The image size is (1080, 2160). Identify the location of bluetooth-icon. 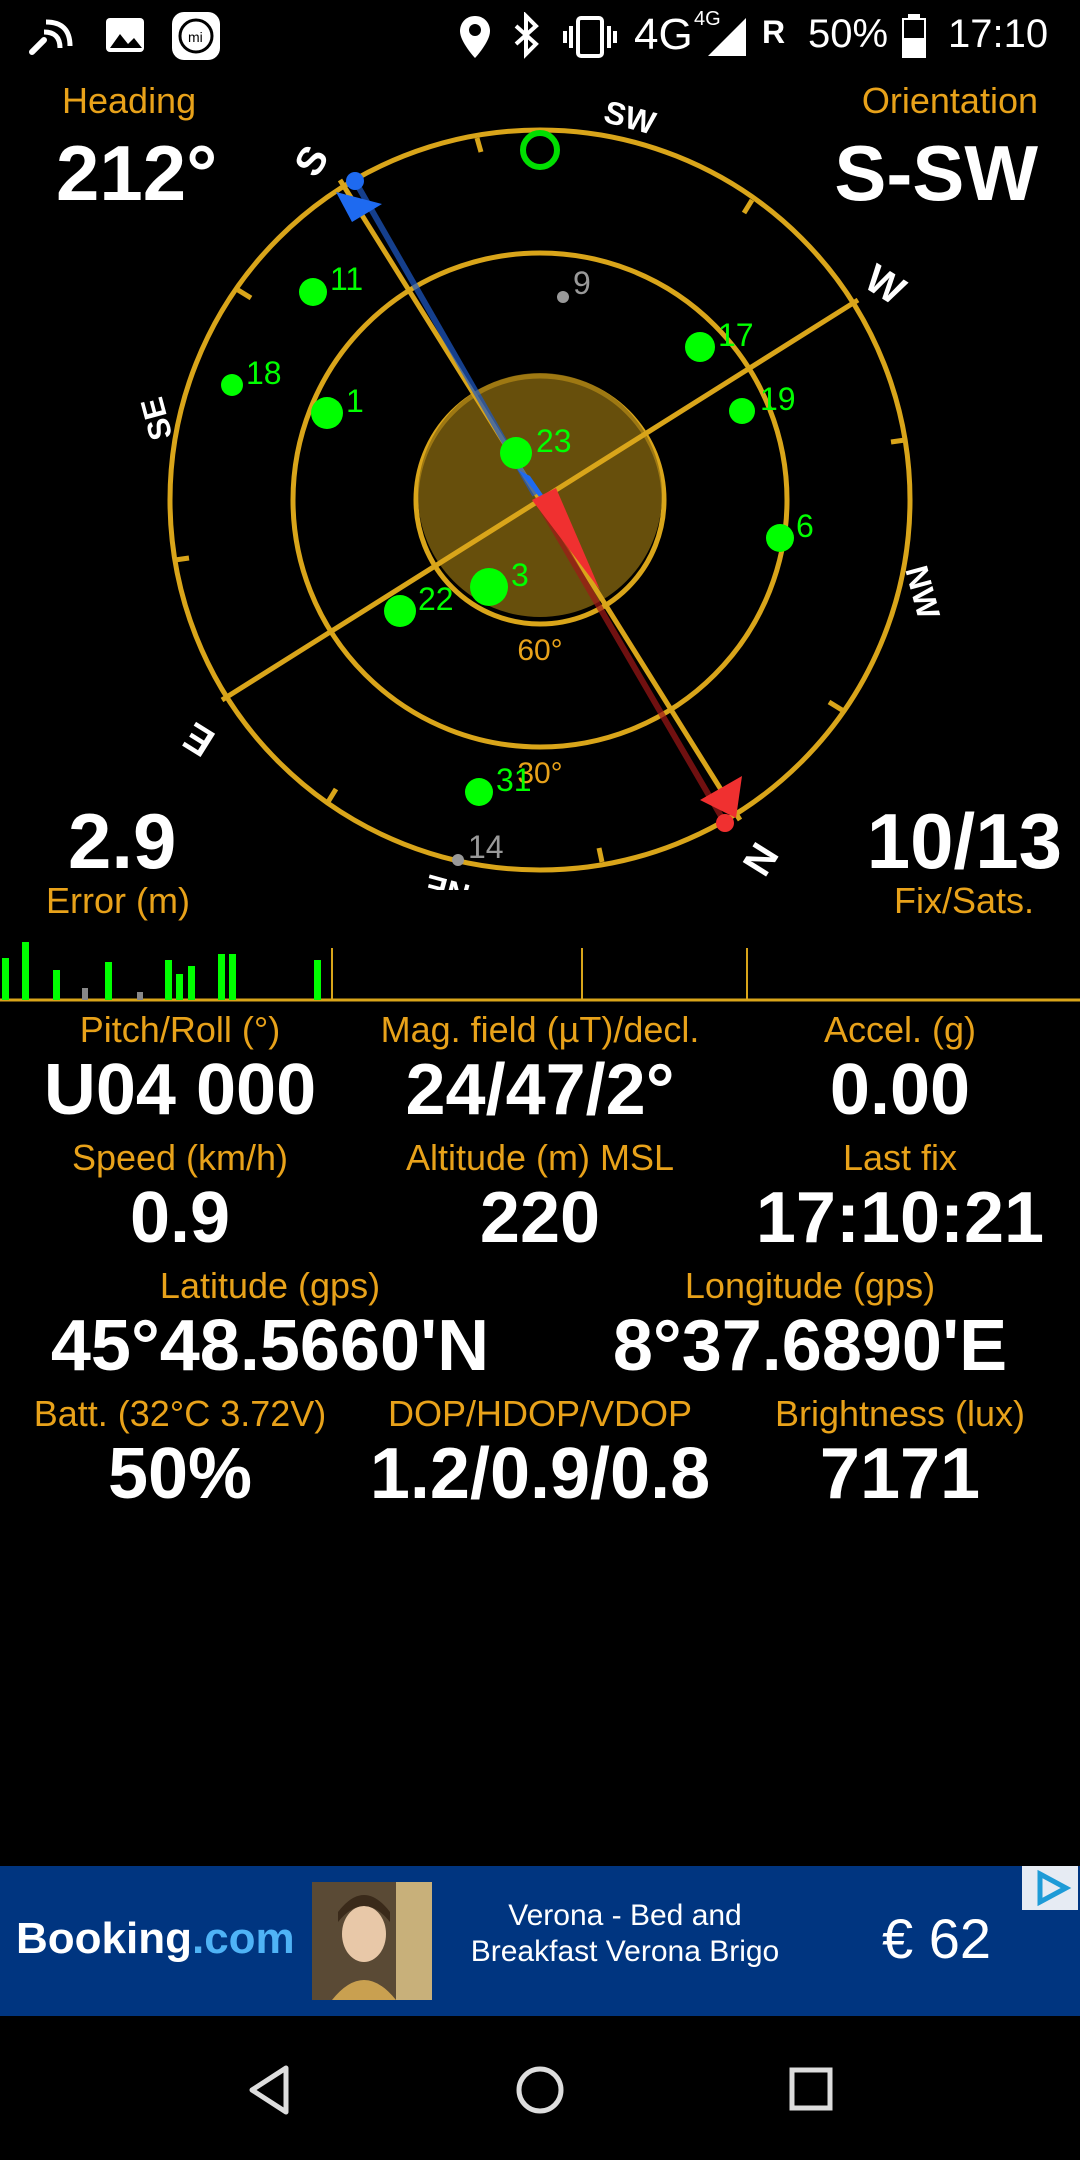
(526, 35).